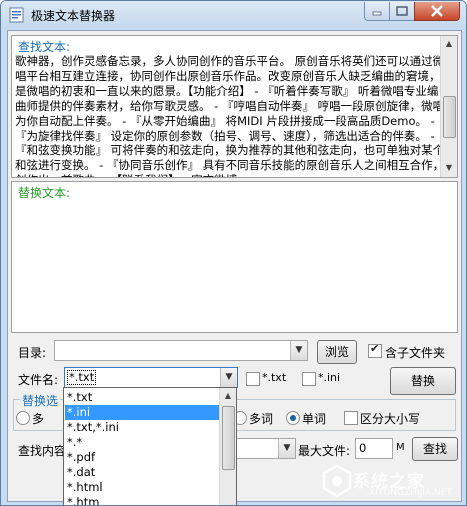 This screenshot has height=506, width=467. What do you see at coordinates (40, 400) in the screenshot?
I see `options-group-label: 替换选` at bounding box center [40, 400].